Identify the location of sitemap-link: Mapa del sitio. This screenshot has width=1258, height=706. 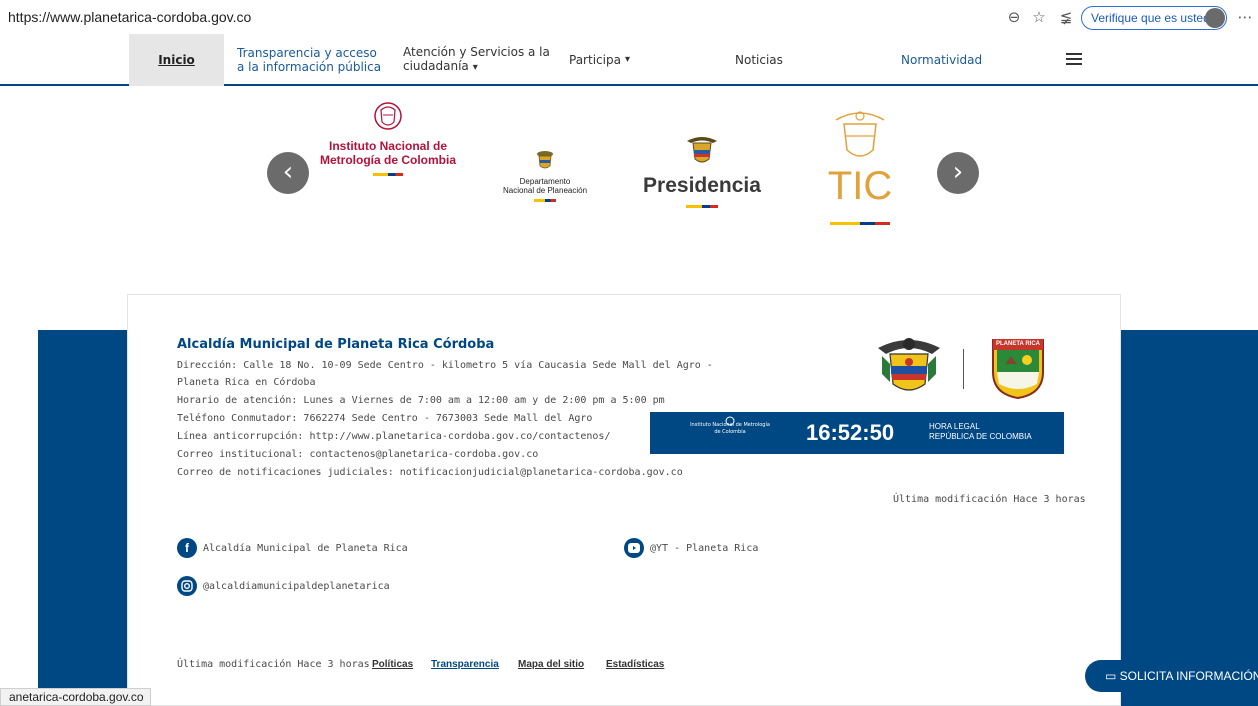
(551, 664).